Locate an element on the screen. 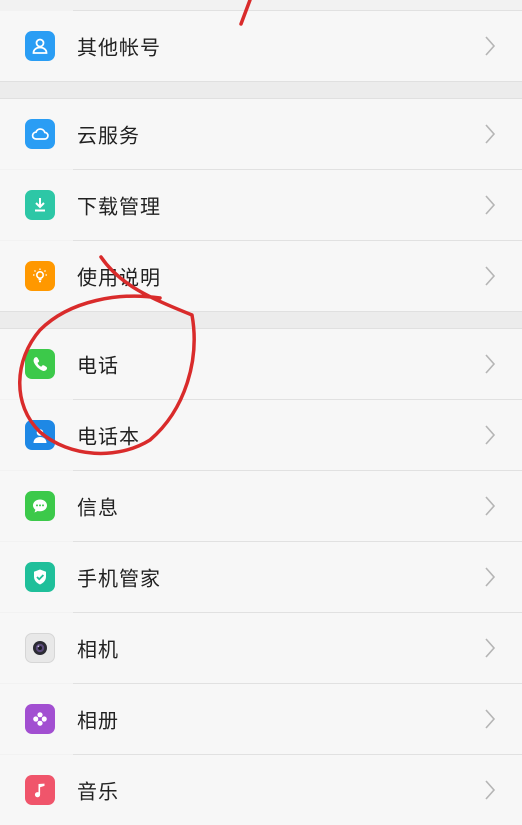  settings-item-label: 使用说明 is located at coordinates (119, 277).